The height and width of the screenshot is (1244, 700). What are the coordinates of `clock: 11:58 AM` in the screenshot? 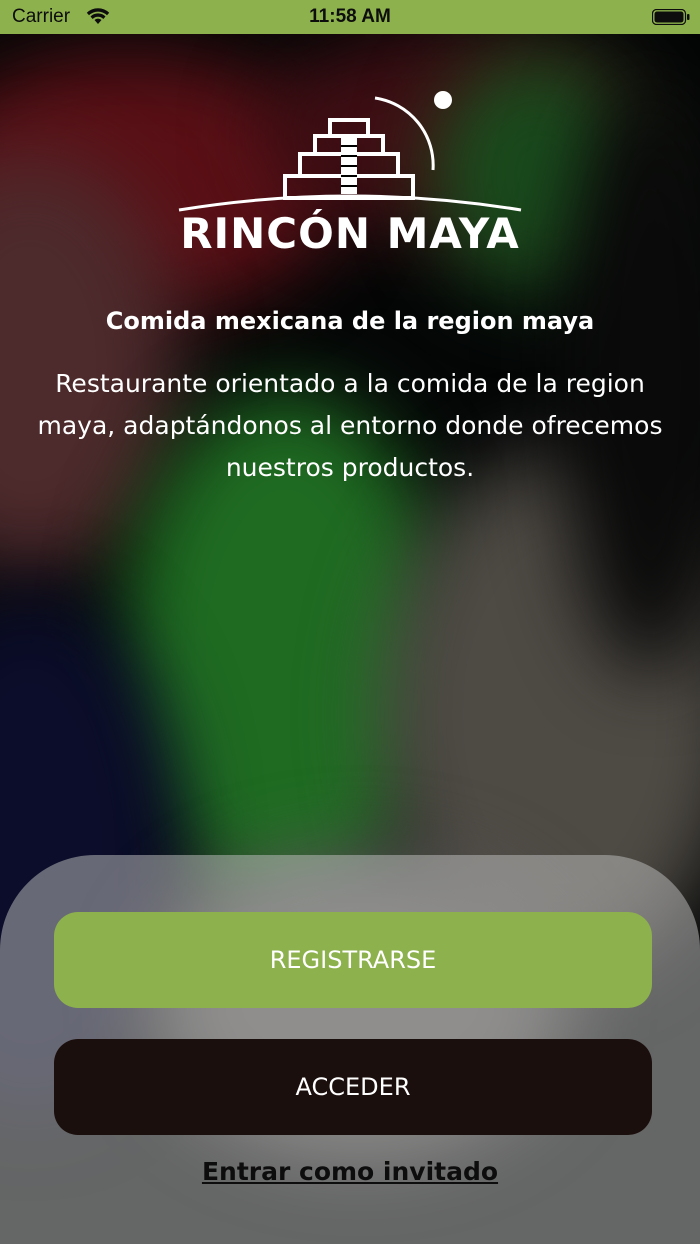 It's located at (350, 16).